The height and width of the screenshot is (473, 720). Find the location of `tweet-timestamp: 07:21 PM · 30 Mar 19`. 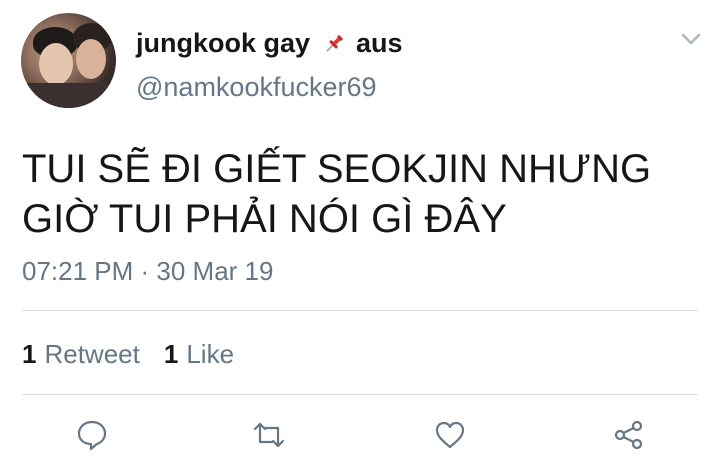

tweet-timestamp: 07:21 PM · 30 Mar 19 is located at coordinates (147, 271).